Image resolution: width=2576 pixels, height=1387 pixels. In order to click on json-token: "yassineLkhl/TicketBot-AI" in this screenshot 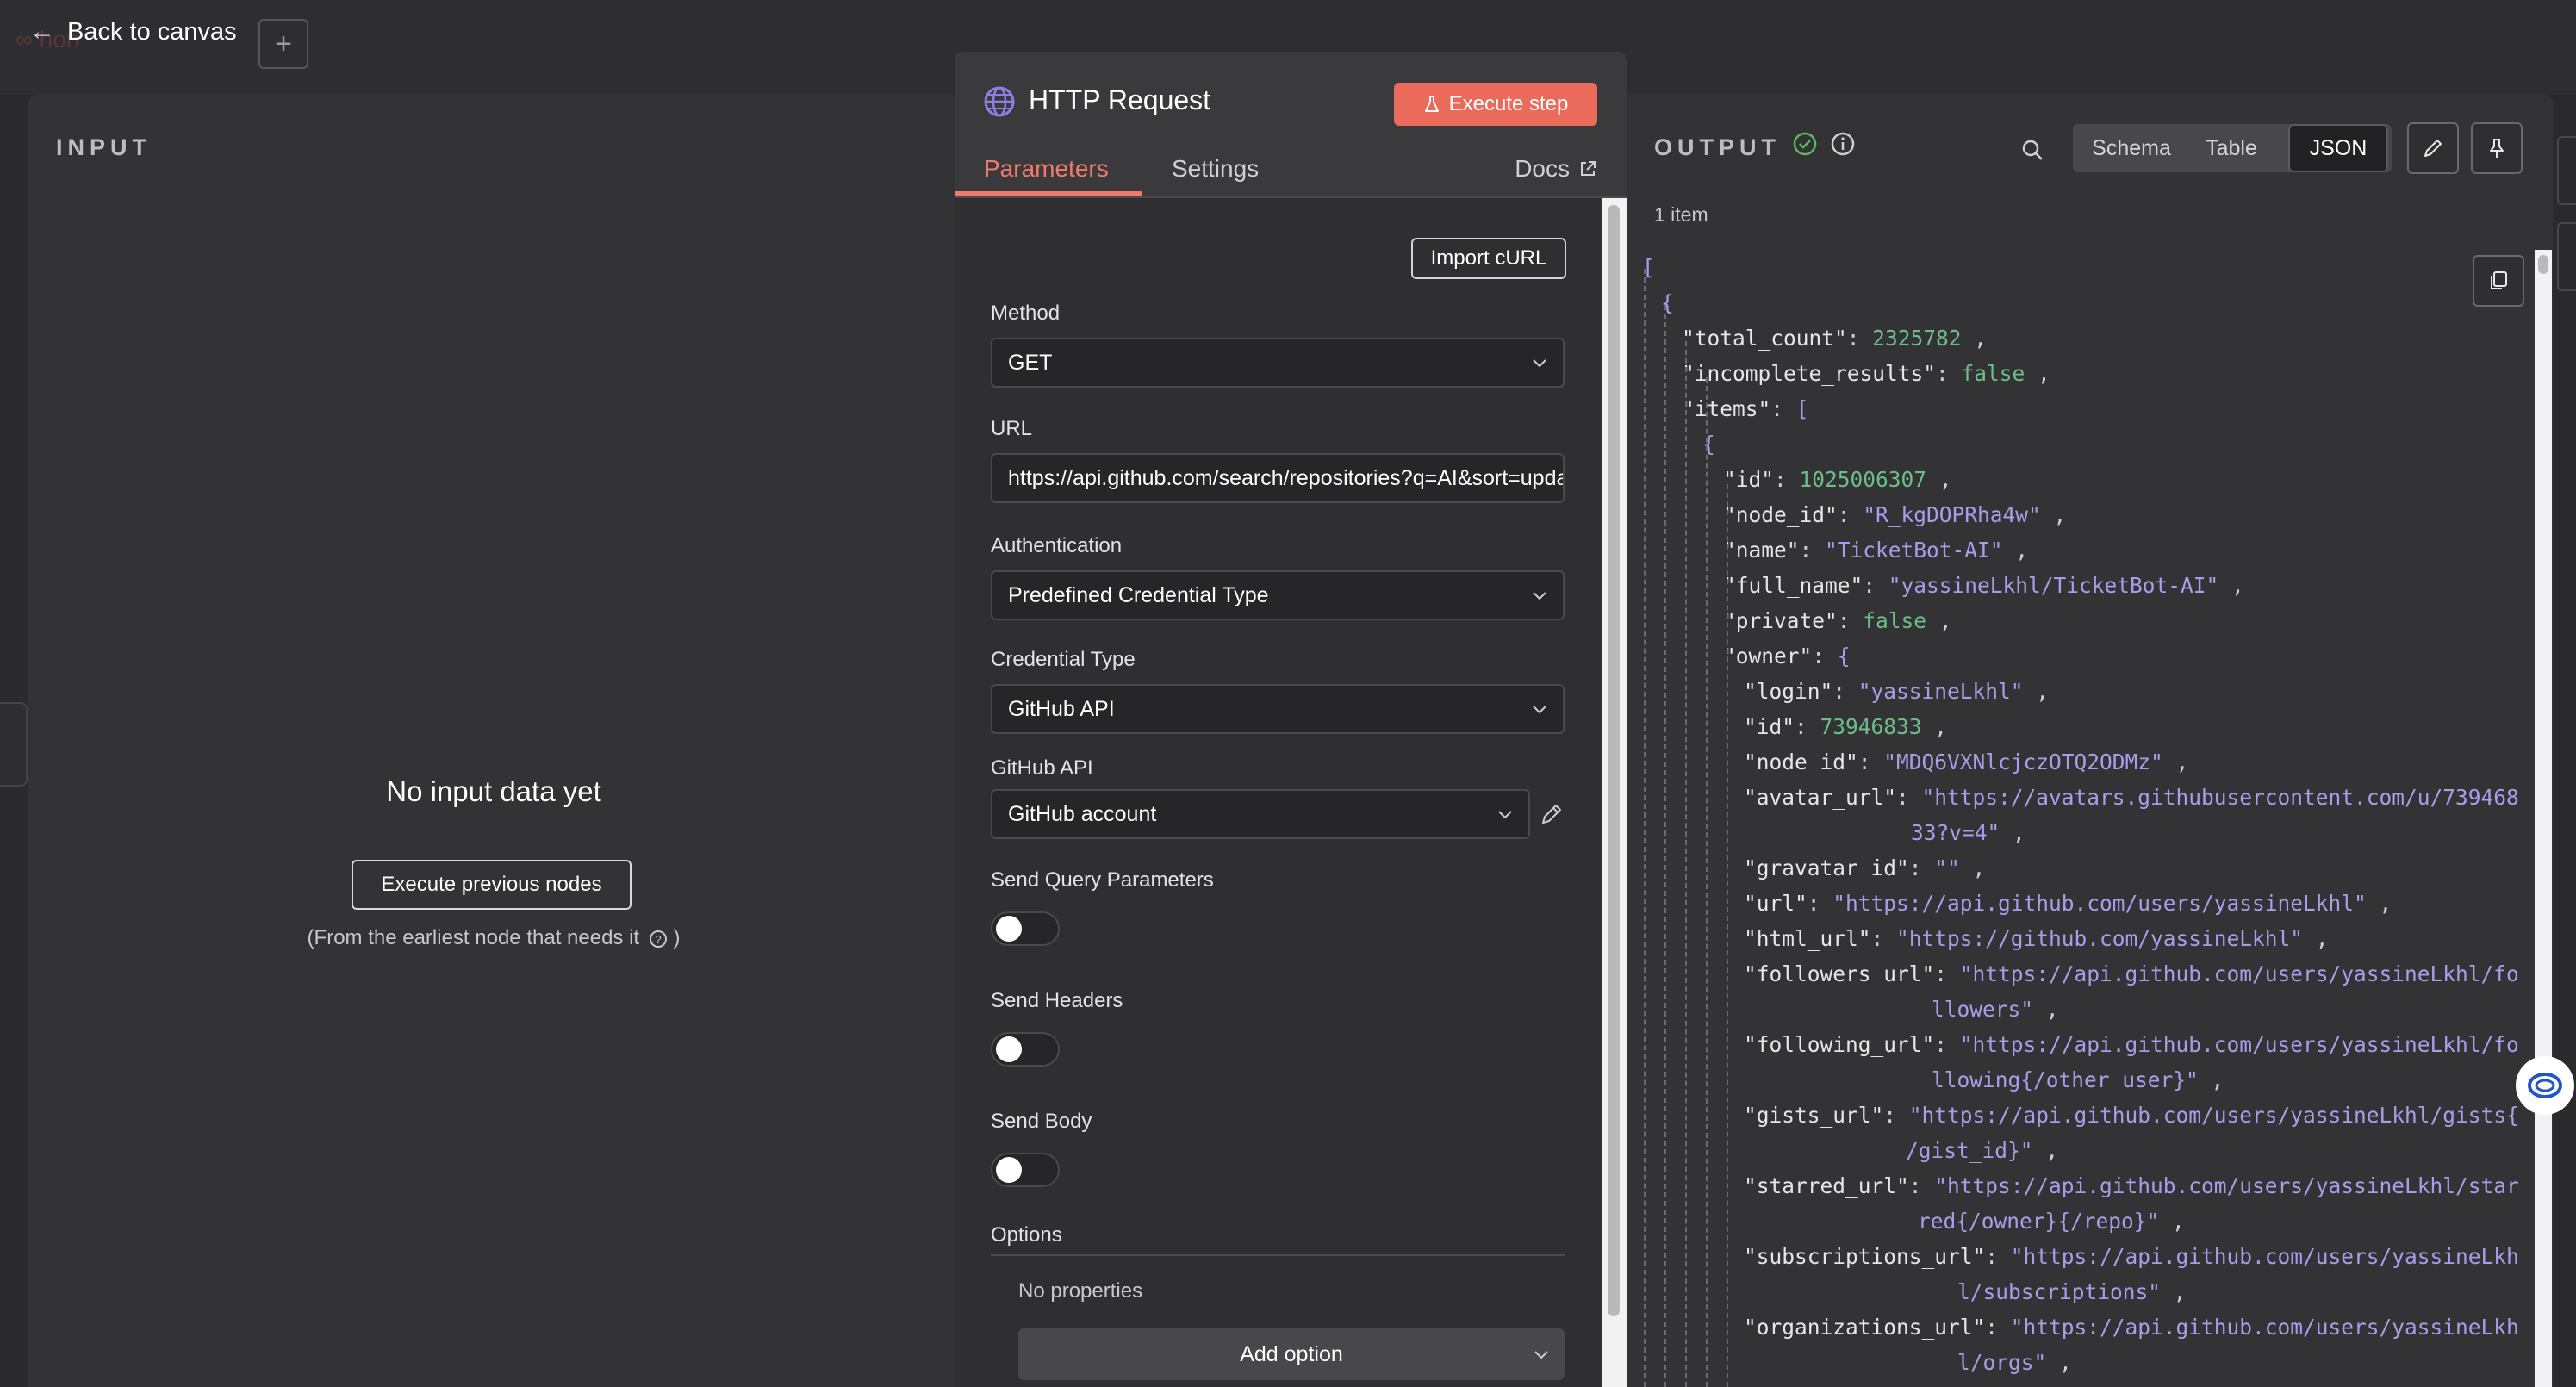, I will do `click(2053, 586)`.